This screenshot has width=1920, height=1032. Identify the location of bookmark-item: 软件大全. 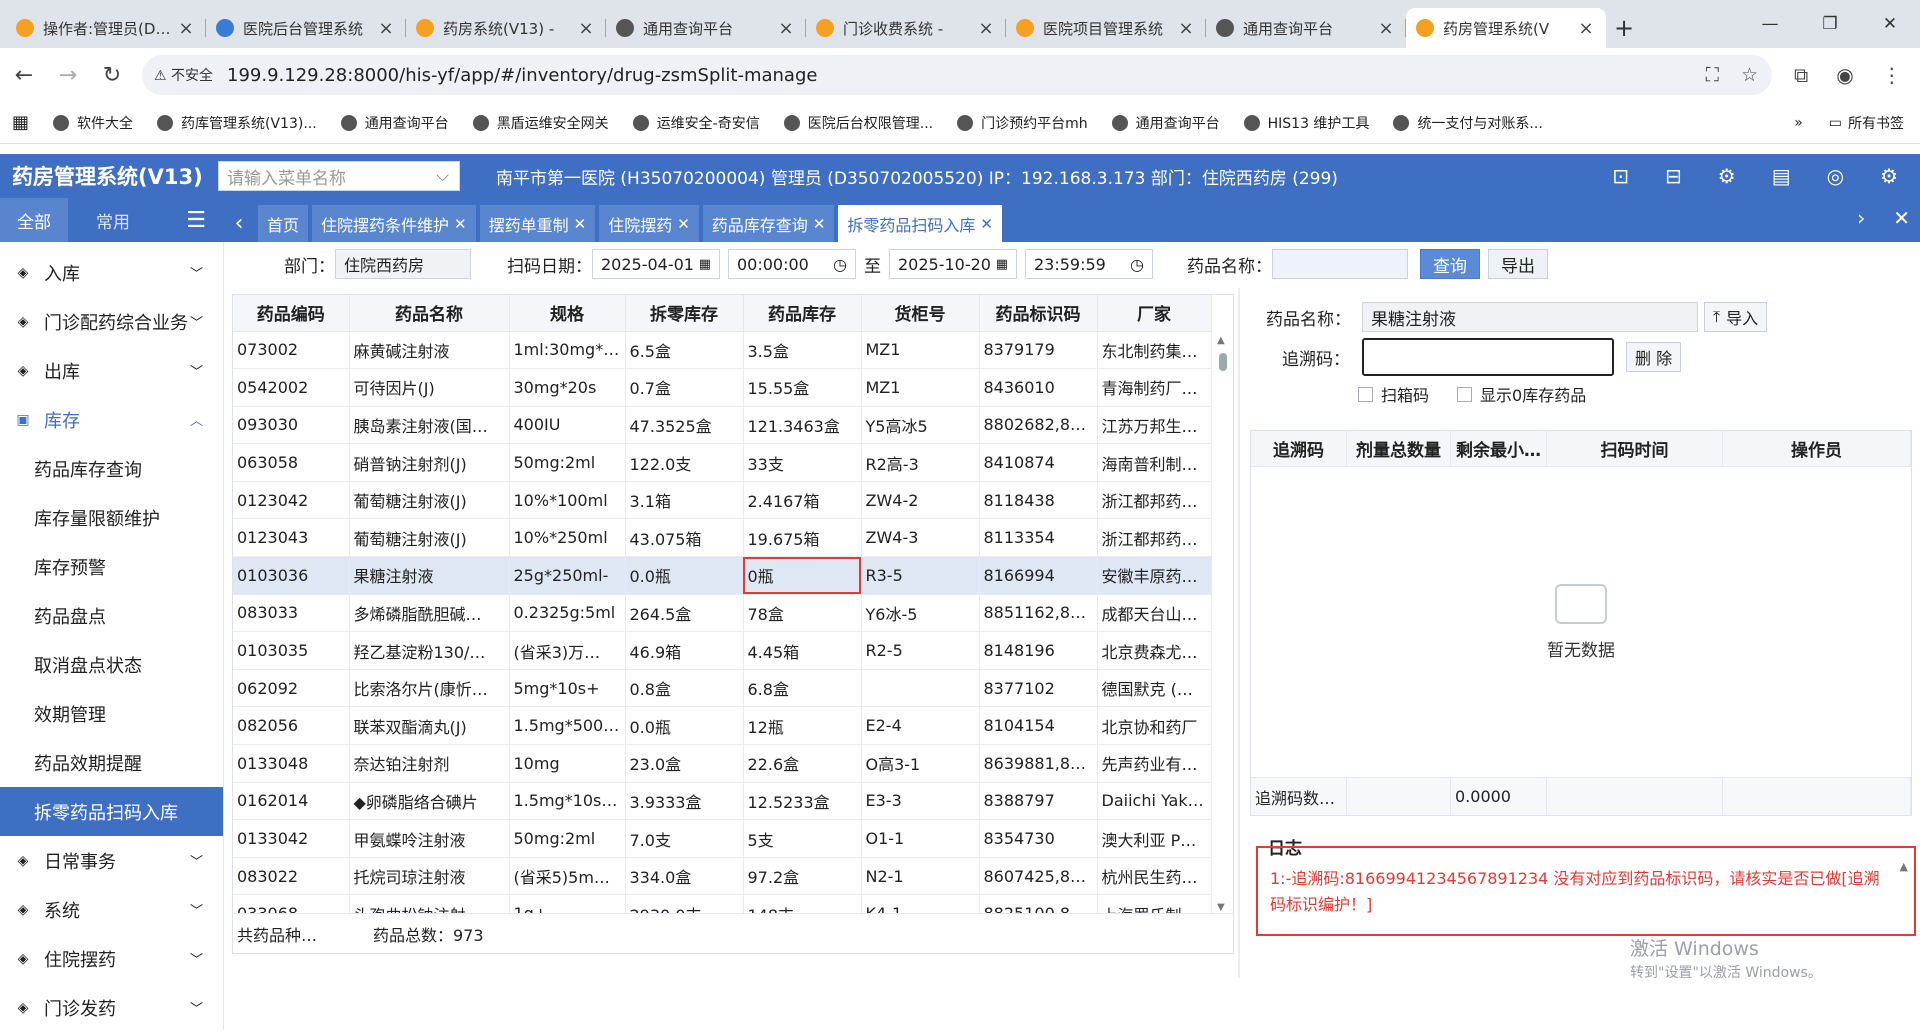
(93, 123).